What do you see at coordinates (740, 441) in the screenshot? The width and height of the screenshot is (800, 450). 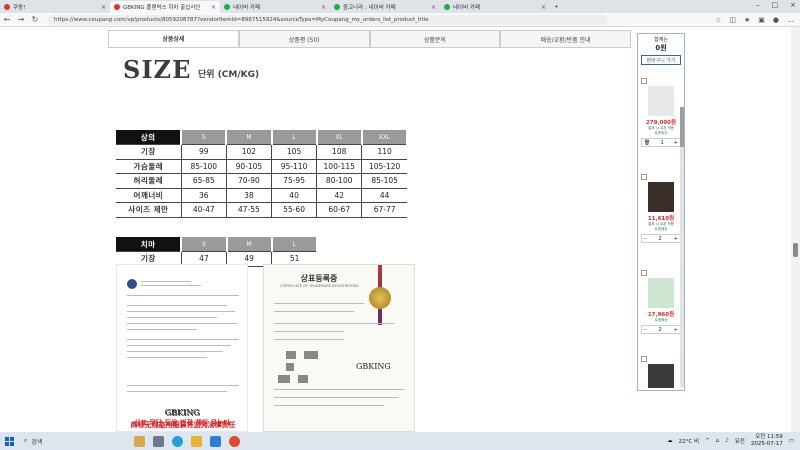 I see `input-language: 유전` at bounding box center [740, 441].